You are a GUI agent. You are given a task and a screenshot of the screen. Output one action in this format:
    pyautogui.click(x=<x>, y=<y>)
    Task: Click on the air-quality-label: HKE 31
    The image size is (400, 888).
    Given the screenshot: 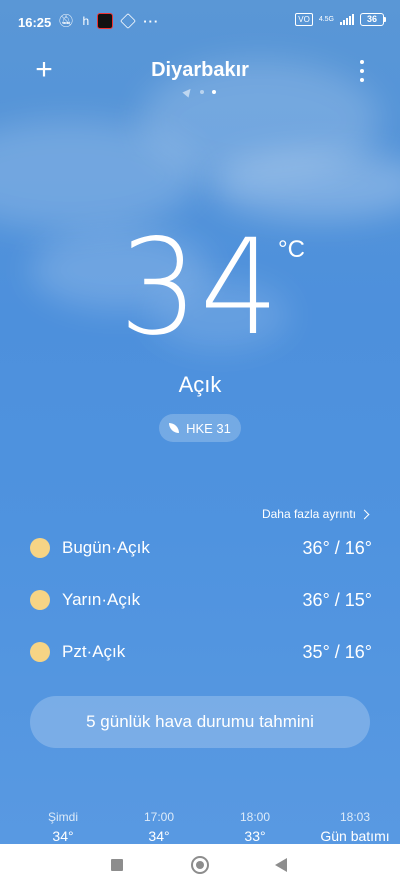 What is the action you would take?
    pyautogui.click(x=208, y=428)
    